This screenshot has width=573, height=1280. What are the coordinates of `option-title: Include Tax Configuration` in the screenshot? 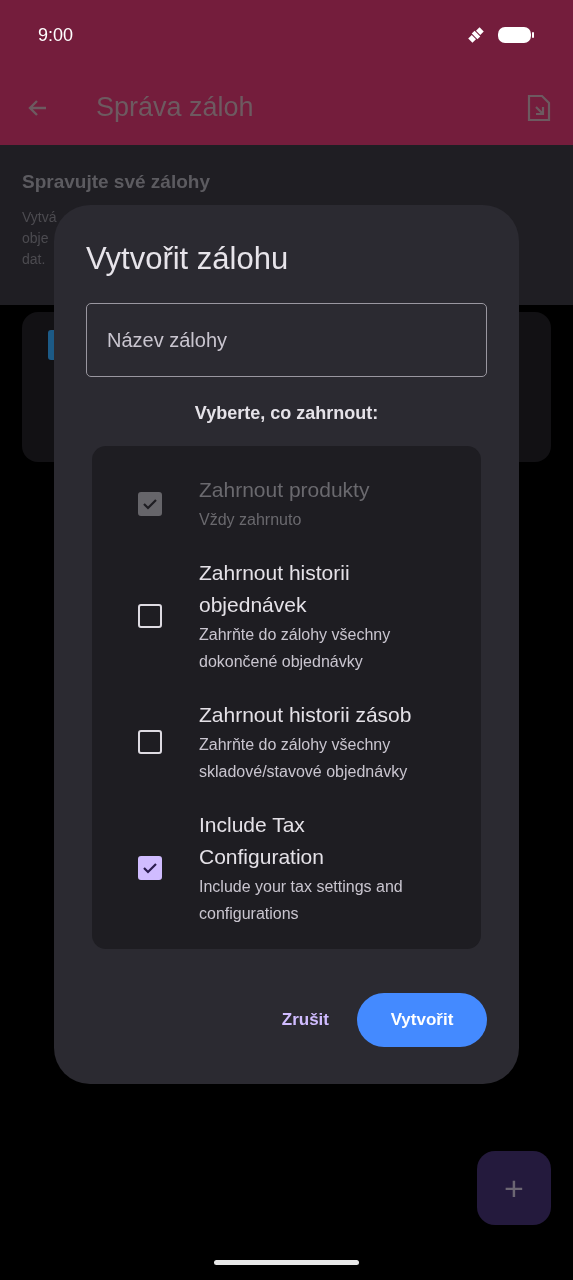 It's located at (262, 841).